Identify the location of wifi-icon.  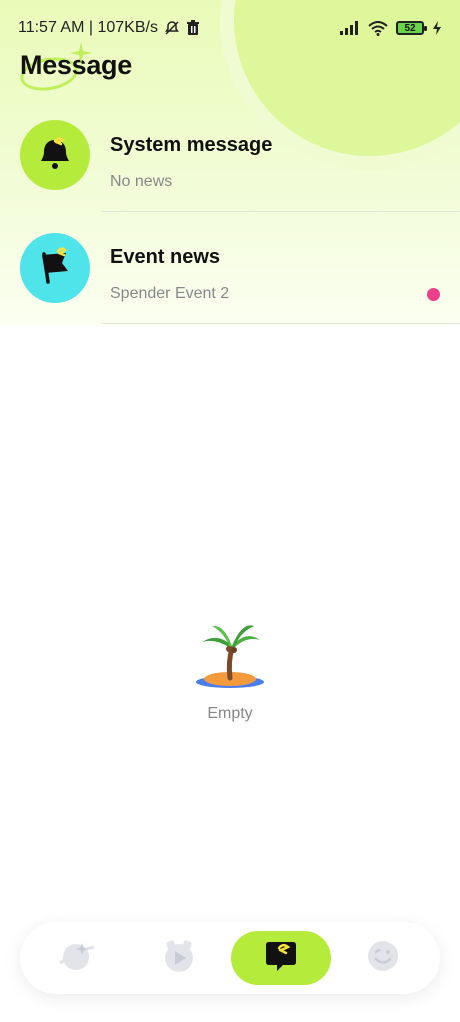
(378, 28).